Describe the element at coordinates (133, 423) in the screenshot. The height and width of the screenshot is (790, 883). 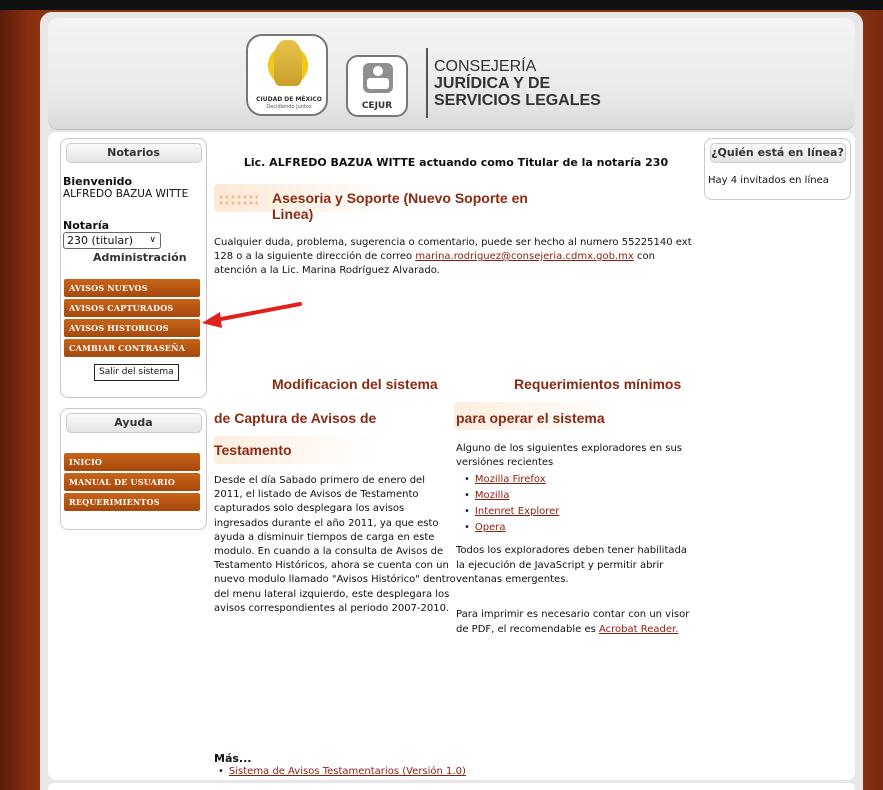
I see `ayuda-panel-title: Ayuda` at that location.